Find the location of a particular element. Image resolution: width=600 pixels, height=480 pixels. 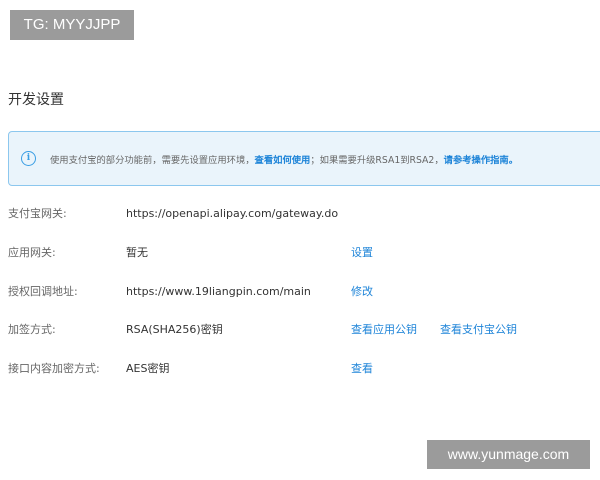

setting-row-app-gateway: 应用网关: 暂无 设置 is located at coordinates (300, 253).